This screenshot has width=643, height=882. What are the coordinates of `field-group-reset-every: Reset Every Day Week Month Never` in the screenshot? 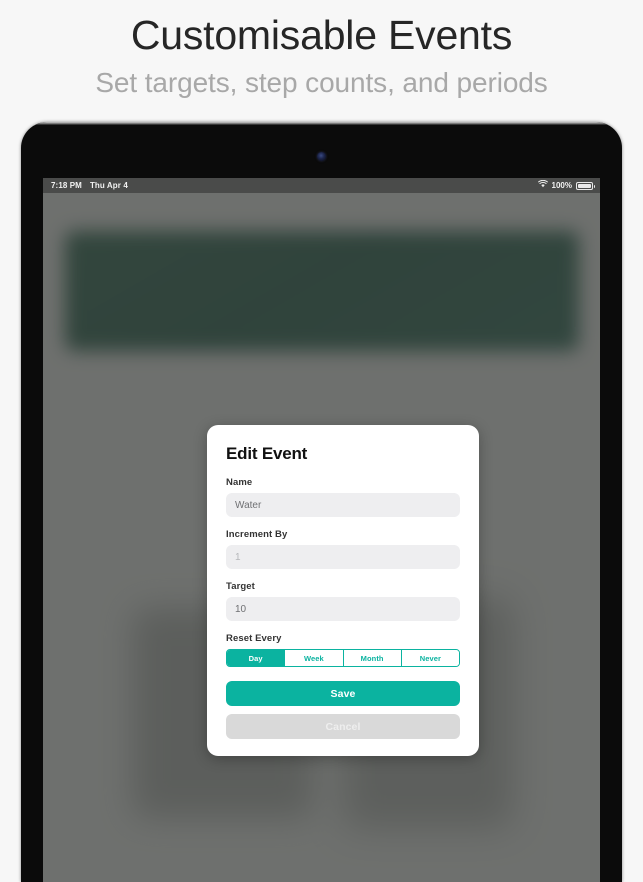 It's located at (343, 650).